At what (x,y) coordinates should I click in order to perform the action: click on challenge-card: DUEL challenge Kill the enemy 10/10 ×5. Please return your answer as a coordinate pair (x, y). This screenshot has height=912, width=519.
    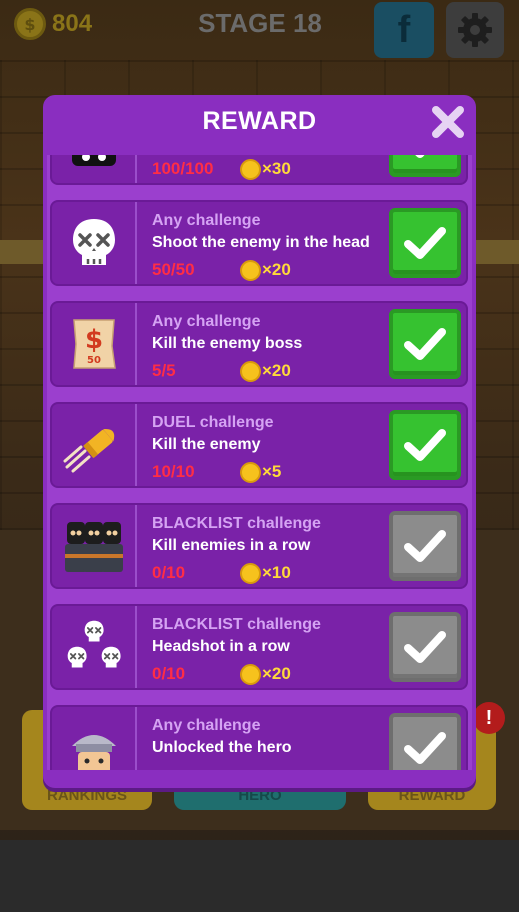
    Looking at the image, I should click on (259, 445).